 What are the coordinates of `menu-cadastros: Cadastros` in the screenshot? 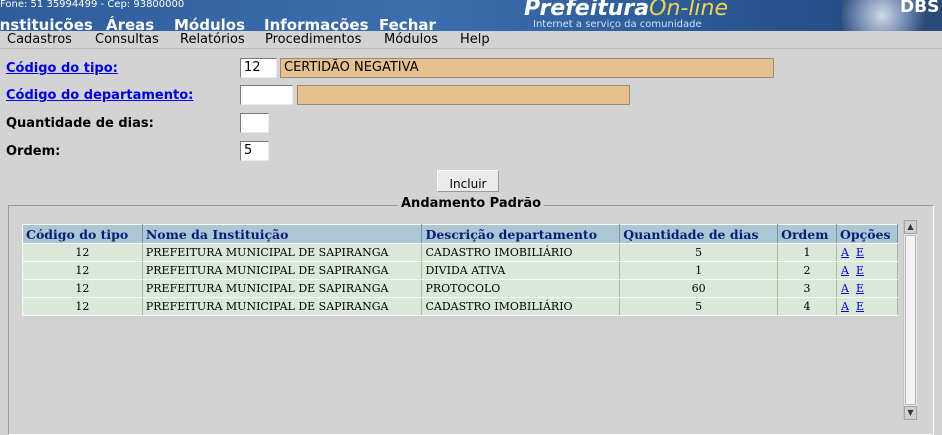 It's located at (39, 40).